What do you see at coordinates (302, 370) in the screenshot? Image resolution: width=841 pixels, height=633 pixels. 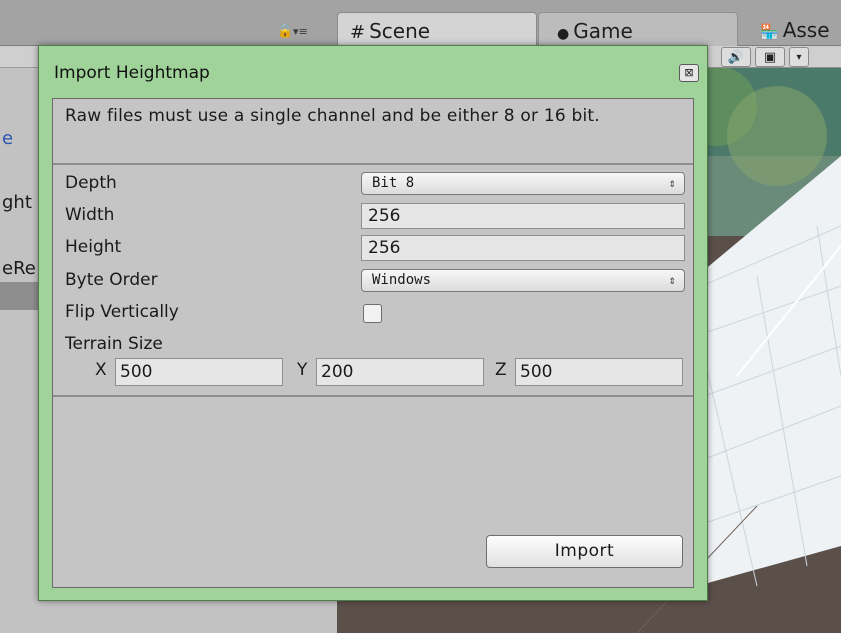 I see `y-label: Y` at bounding box center [302, 370].